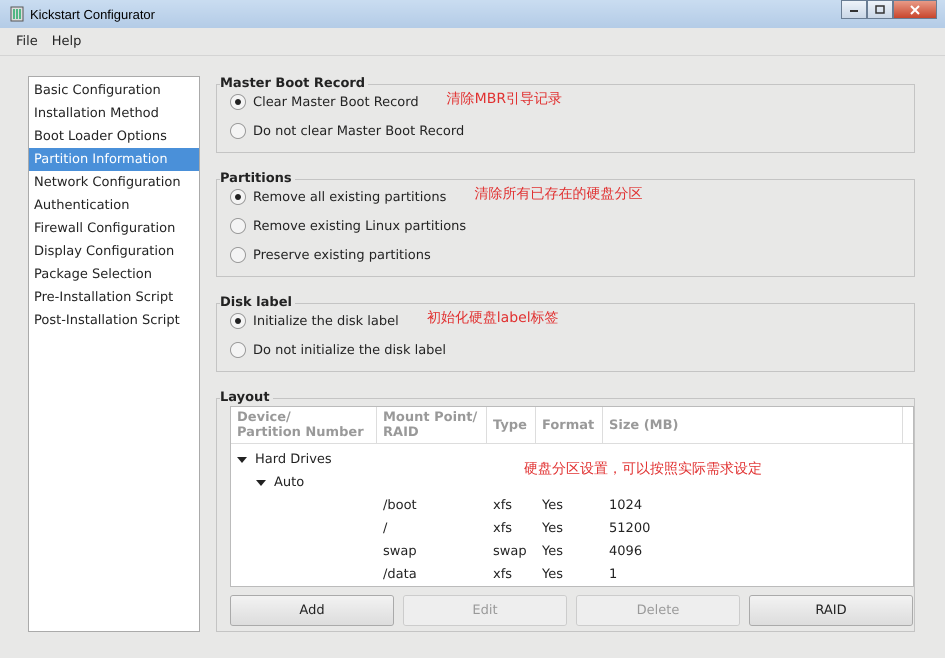 This screenshot has height=658, width=945. Describe the element at coordinates (114, 205) in the screenshot. I see `sidebar-item: Authentication` at that location.